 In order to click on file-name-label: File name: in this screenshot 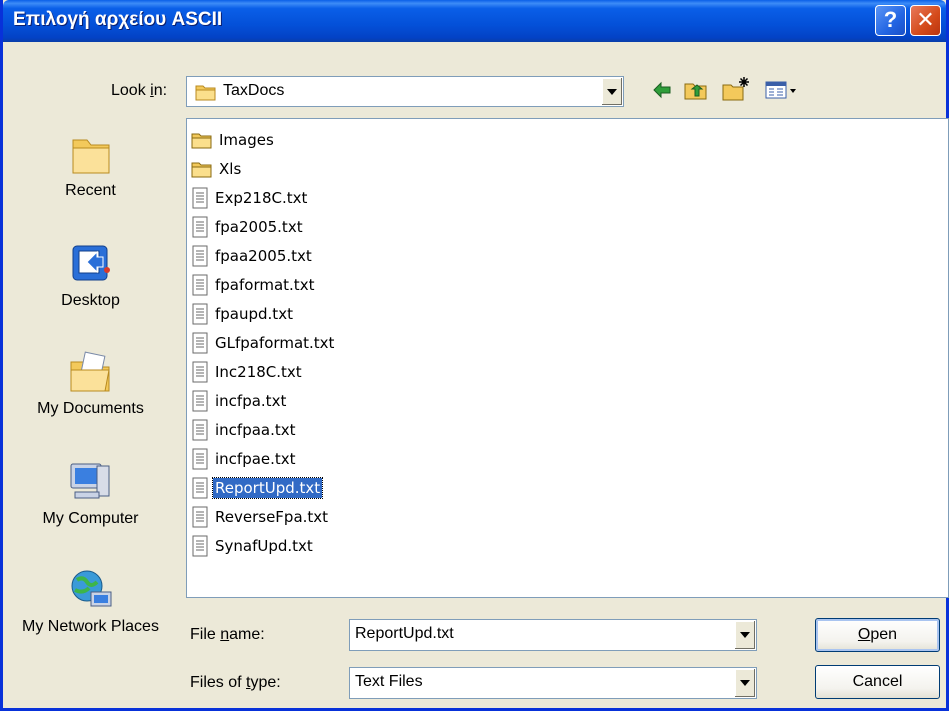, I will do `click(227, 634)`.